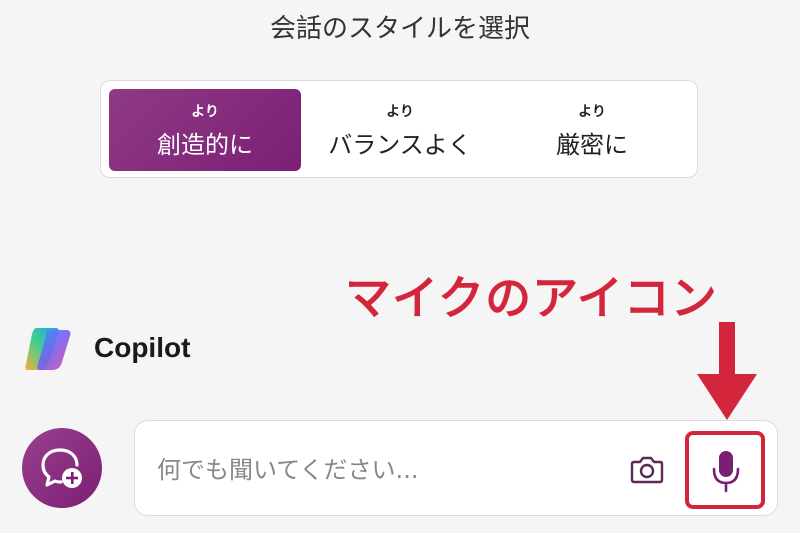 This screenshot has height=533, width=800. What do you see at coordinates (387, 470) in the screenshot?
I see `chat-input` at bounding box center [387, 470].